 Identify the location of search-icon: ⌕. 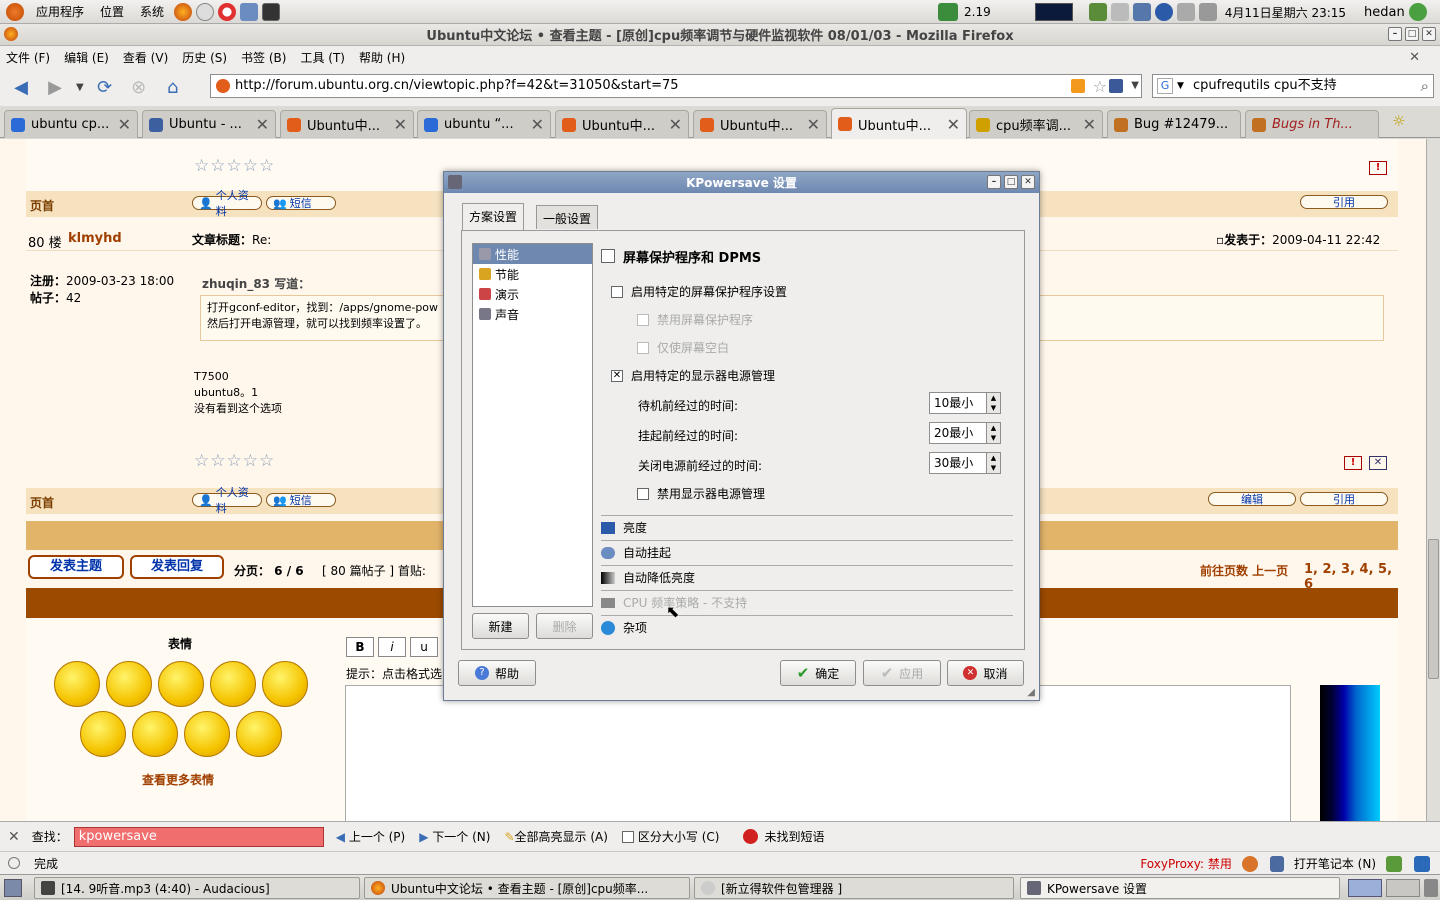
(1425, 86).